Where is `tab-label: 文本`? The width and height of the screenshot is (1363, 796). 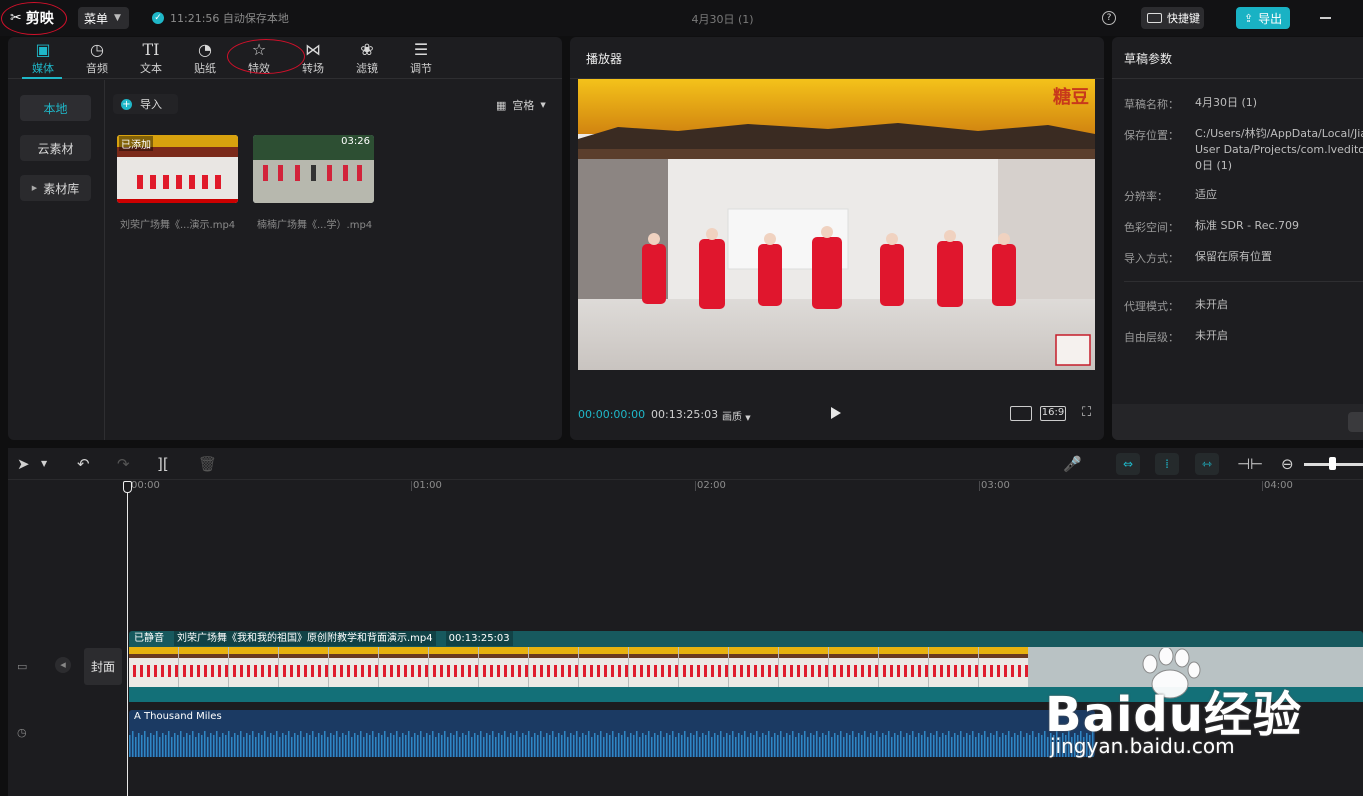 tab-label: 文本 is located at coordinates (151, 68).